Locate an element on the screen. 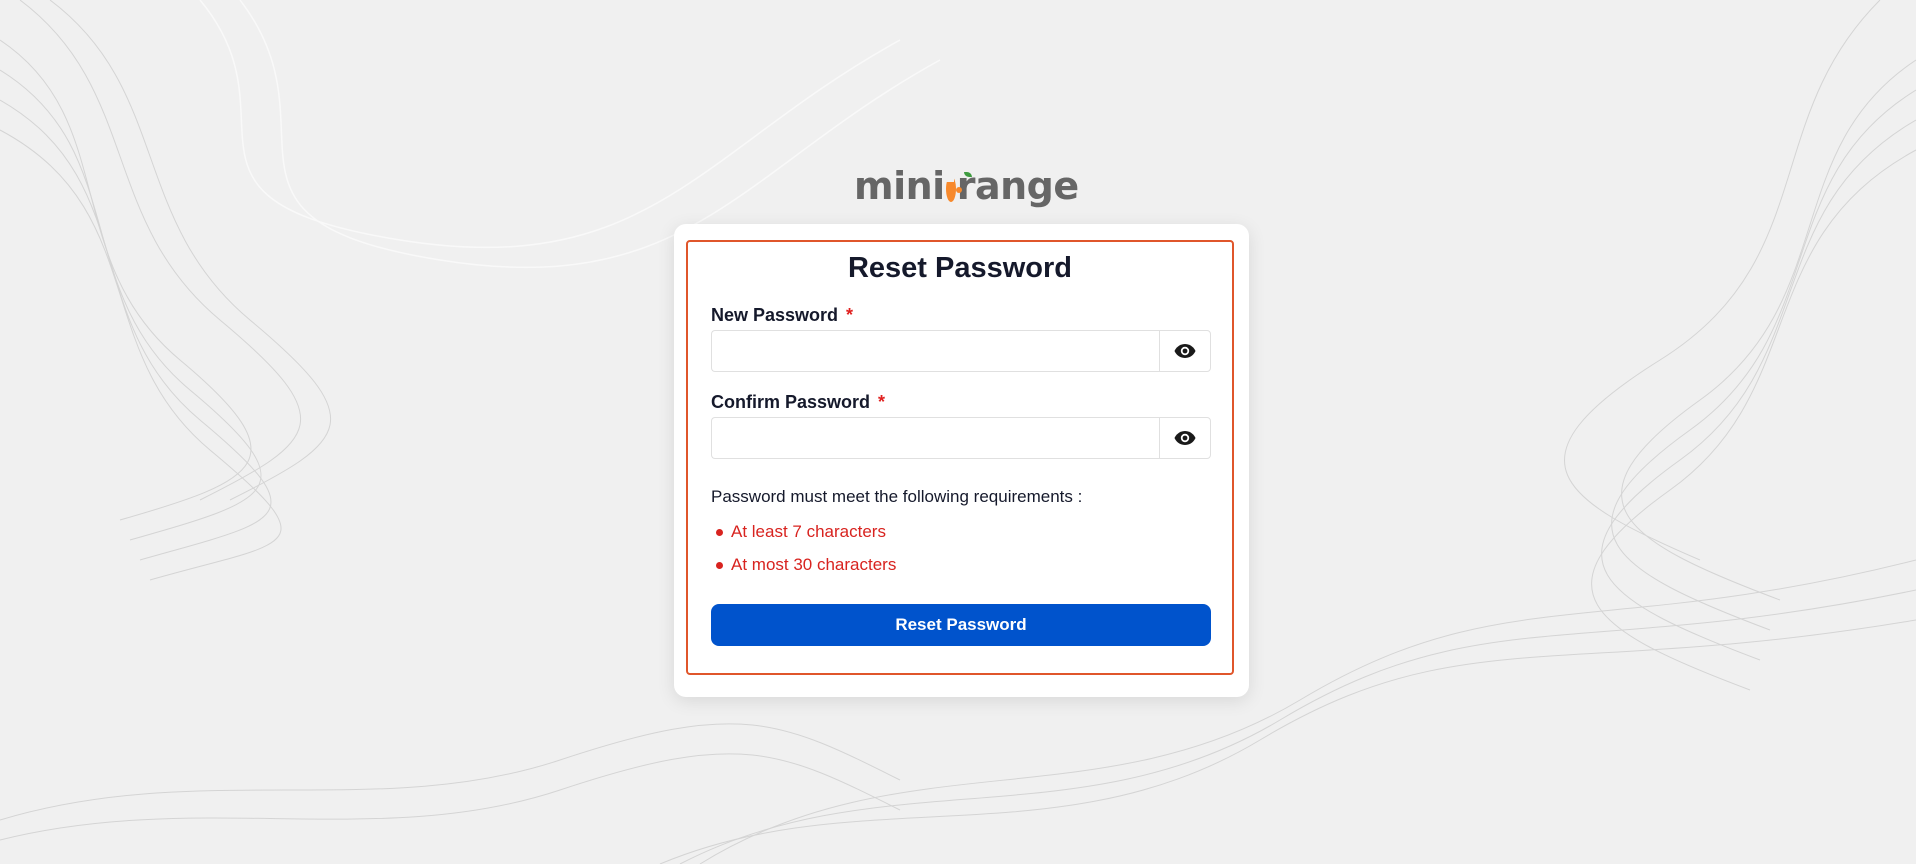  miniorange-logo: mini range is located at coordinates (966, 186).